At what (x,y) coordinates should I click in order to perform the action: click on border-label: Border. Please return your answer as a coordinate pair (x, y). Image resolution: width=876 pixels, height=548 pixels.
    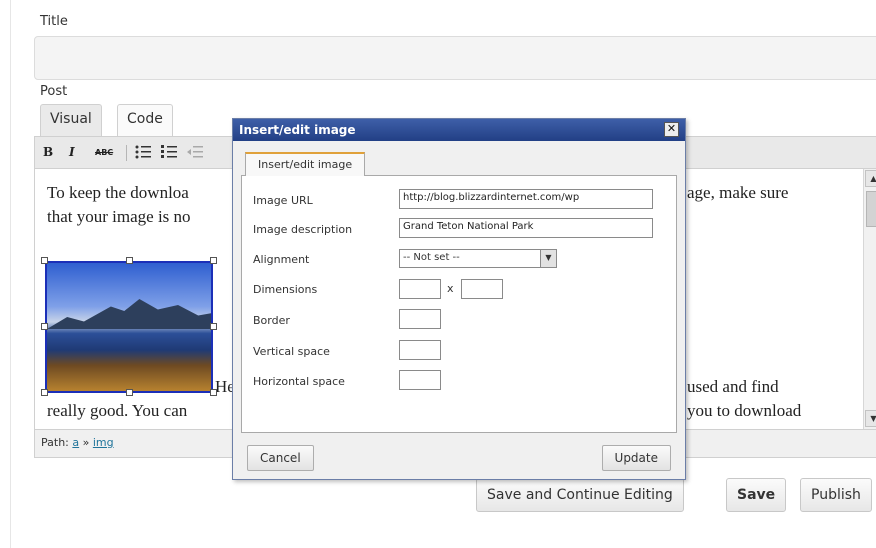
    Looking at the image, I should click on (271, 320).